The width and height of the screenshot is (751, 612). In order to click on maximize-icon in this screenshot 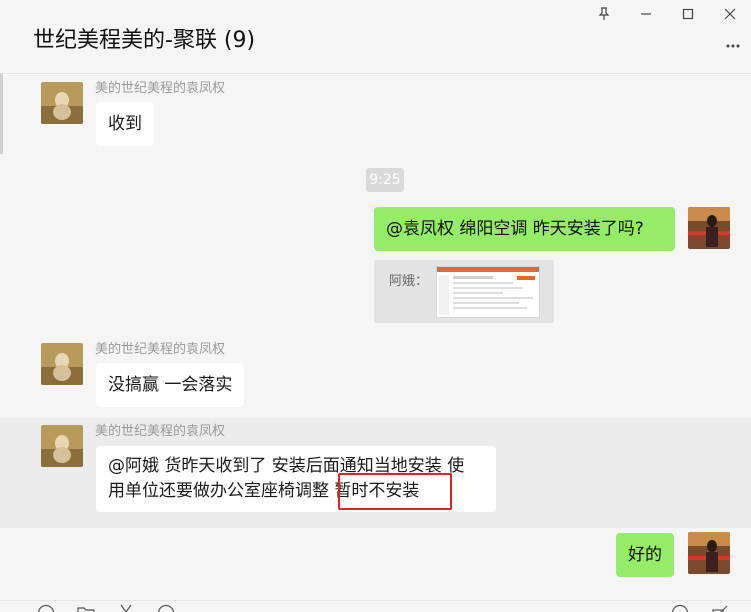, I will do `click(688, 14)`.